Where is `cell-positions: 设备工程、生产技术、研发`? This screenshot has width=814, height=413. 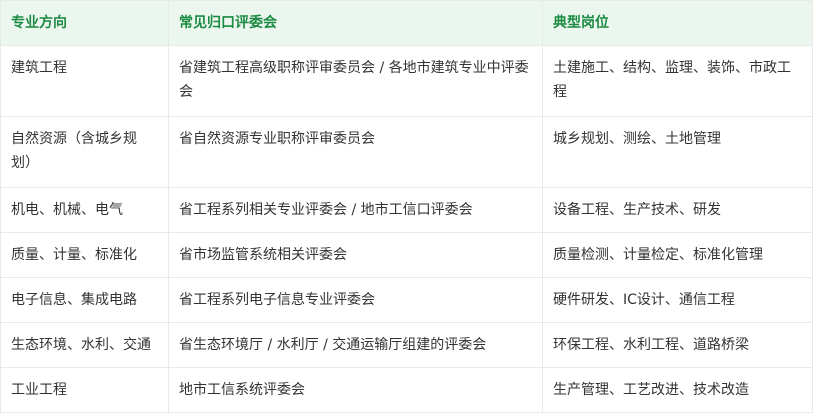 cell-positions: 设备工程、生产技术、研发 is located at coordinates (677, 210).